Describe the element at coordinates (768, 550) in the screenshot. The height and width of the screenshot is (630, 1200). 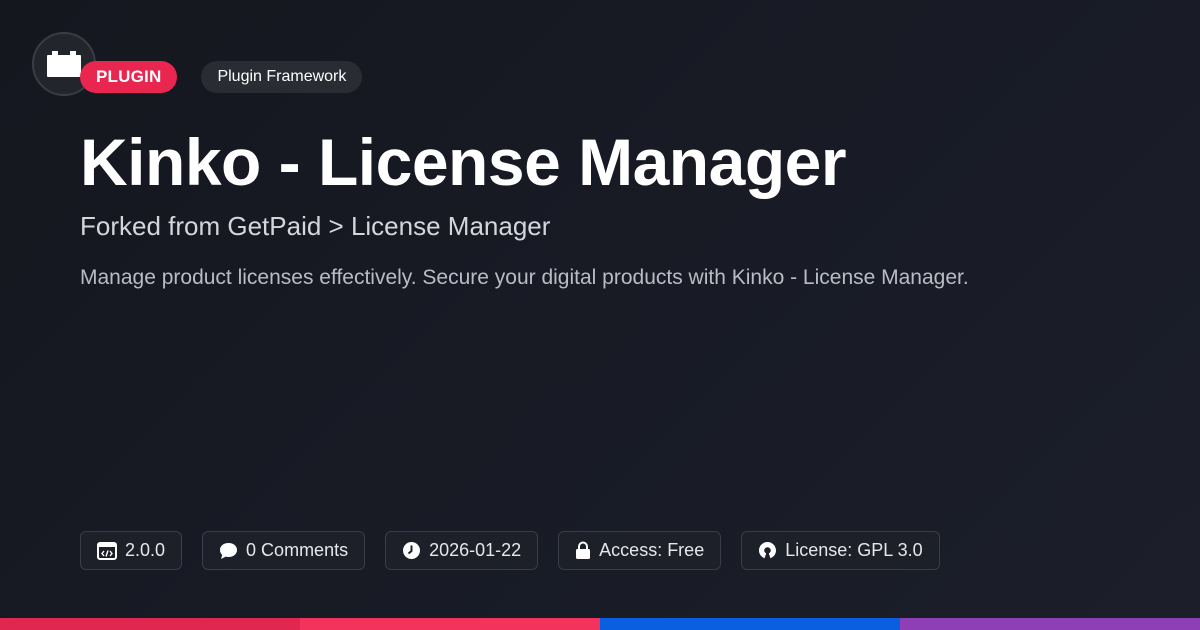
I see `open-source-icon` at that location.